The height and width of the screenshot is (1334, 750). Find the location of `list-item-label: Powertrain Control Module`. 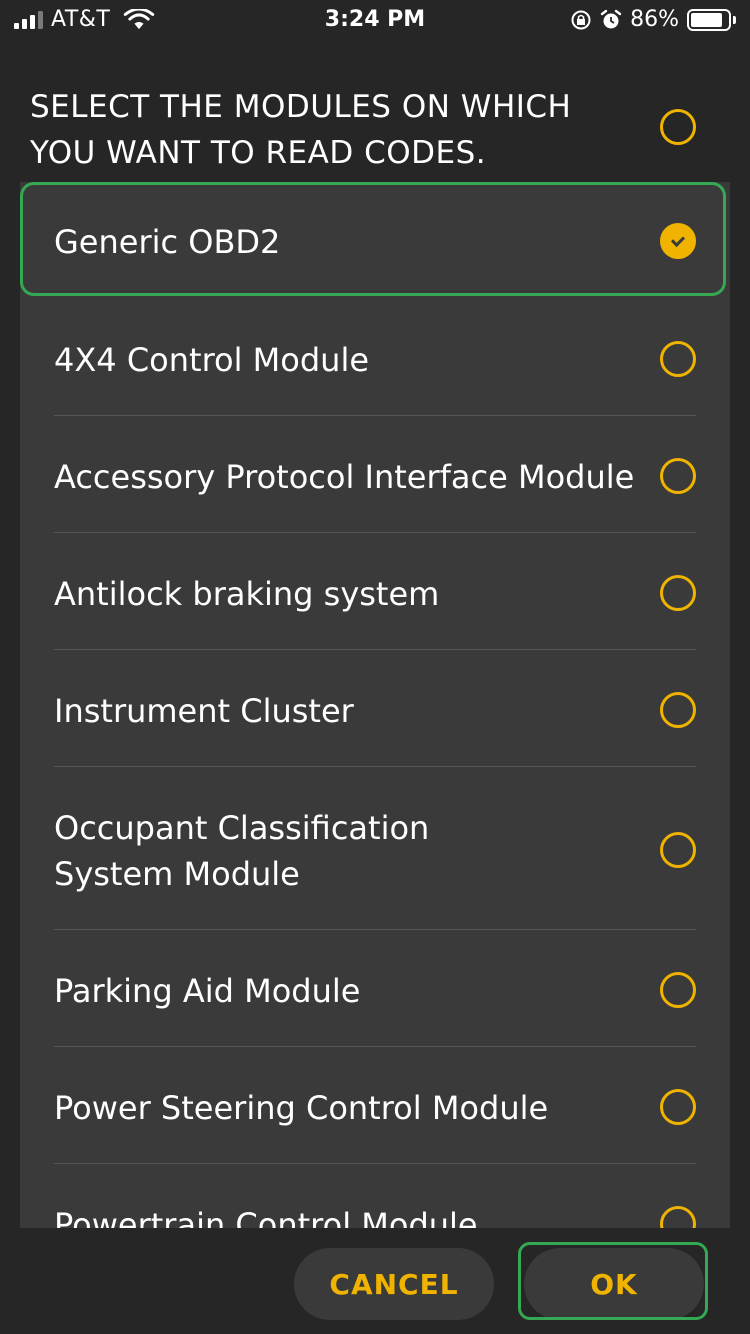

list-item-label: Powertrain Control Module is located at coordinates (266, 1217).